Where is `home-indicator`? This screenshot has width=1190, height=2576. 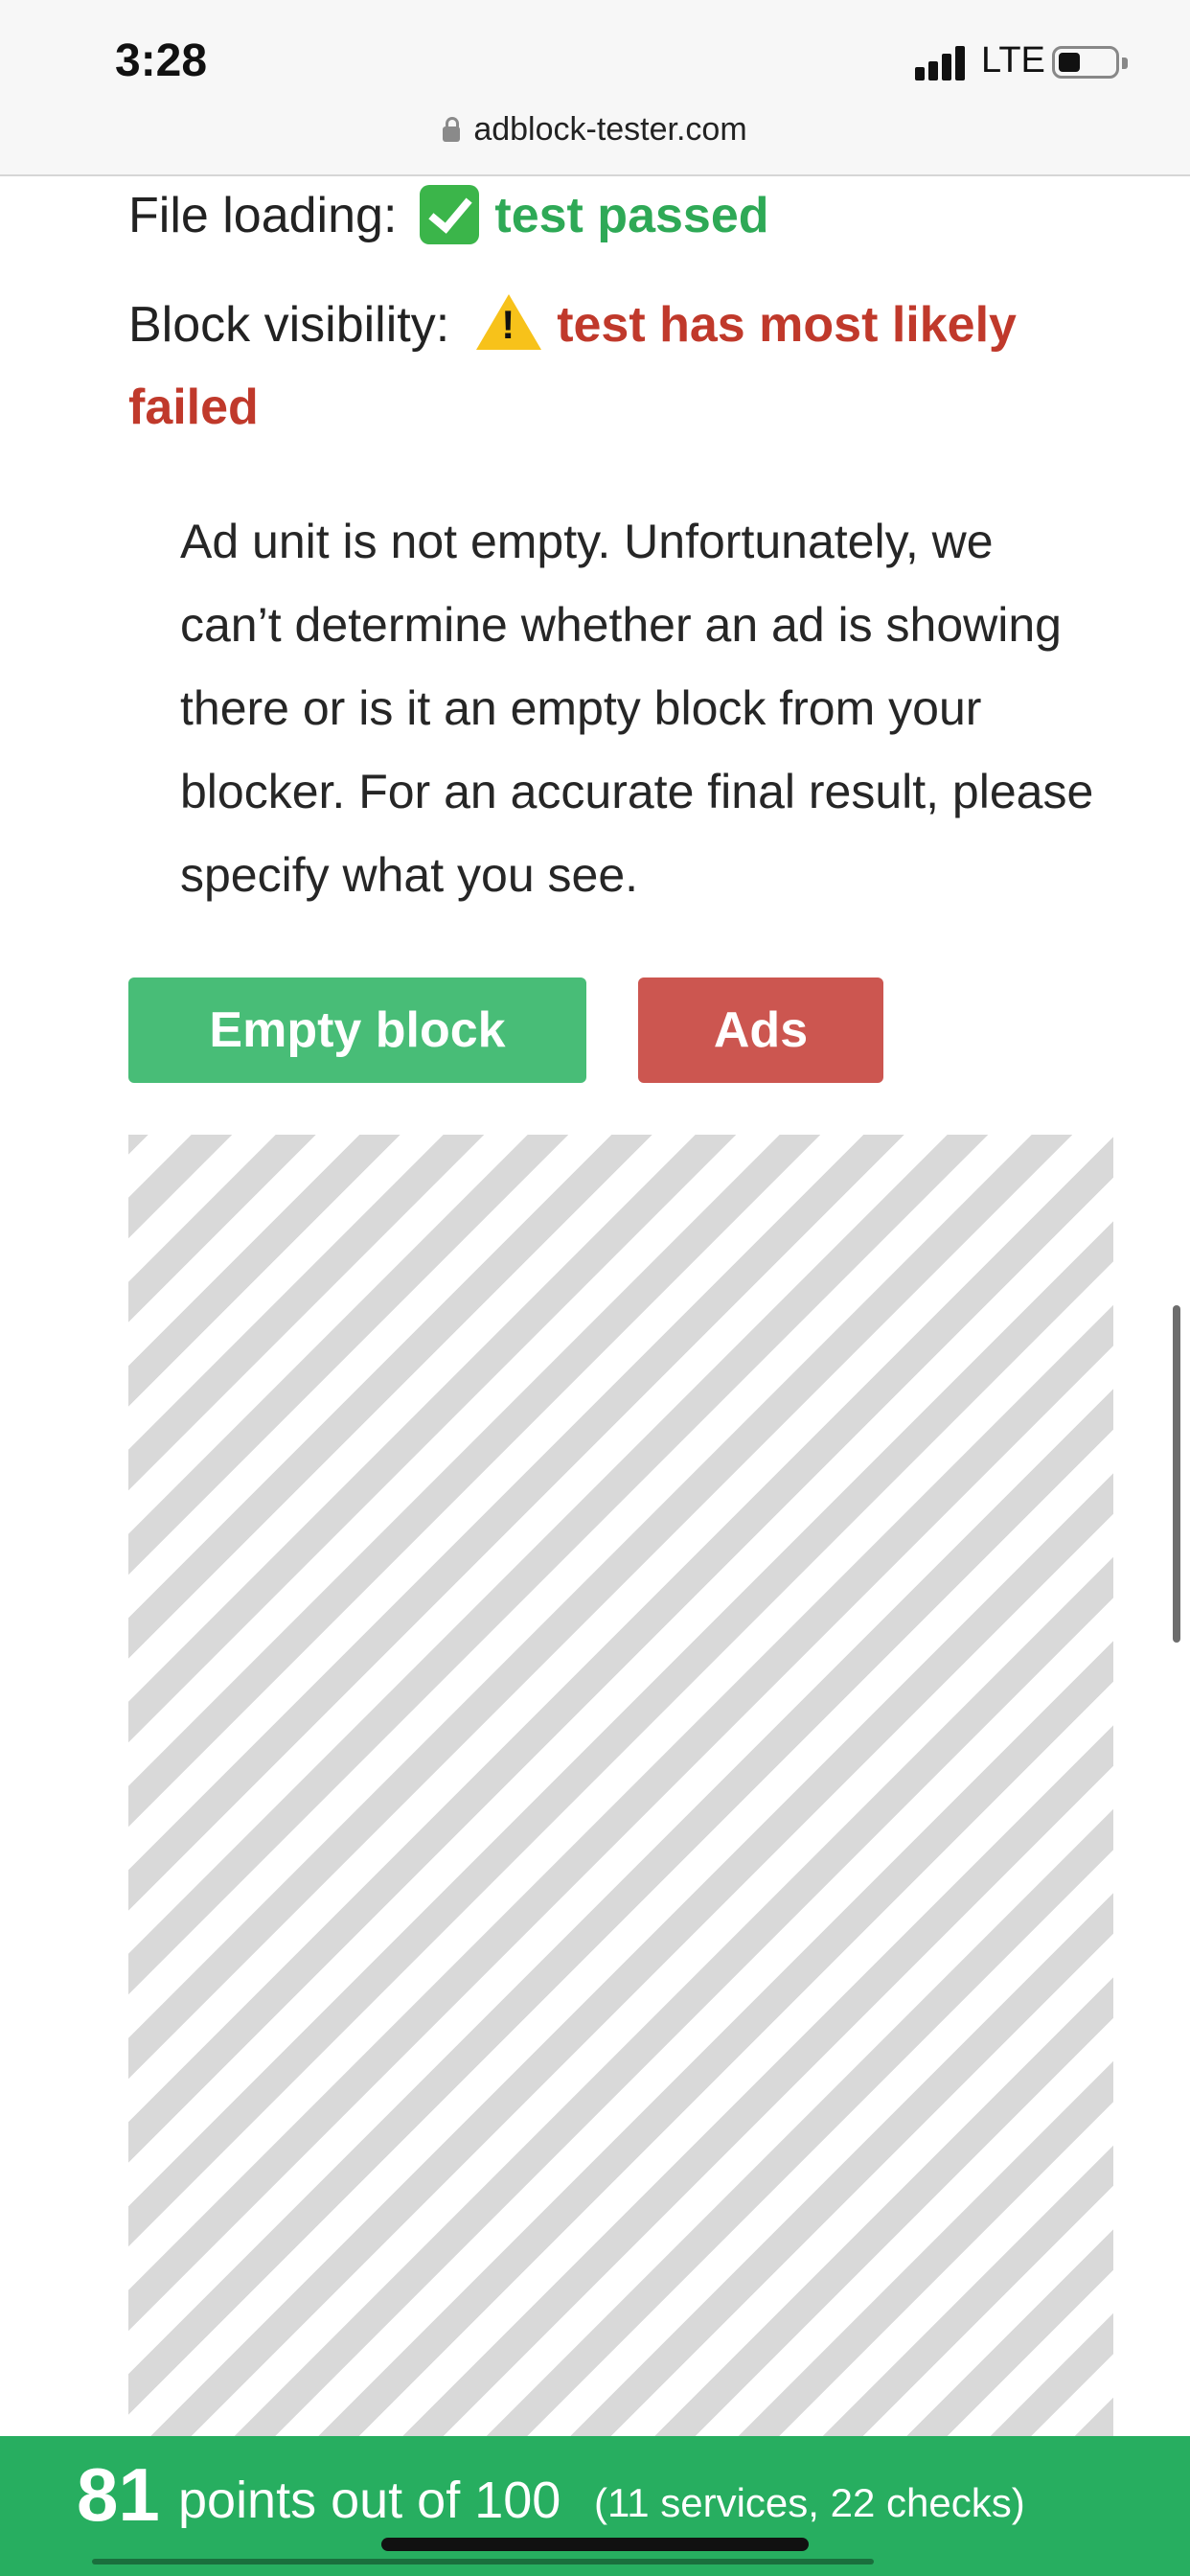
home-indicator is located at coordinates (595, 2544).